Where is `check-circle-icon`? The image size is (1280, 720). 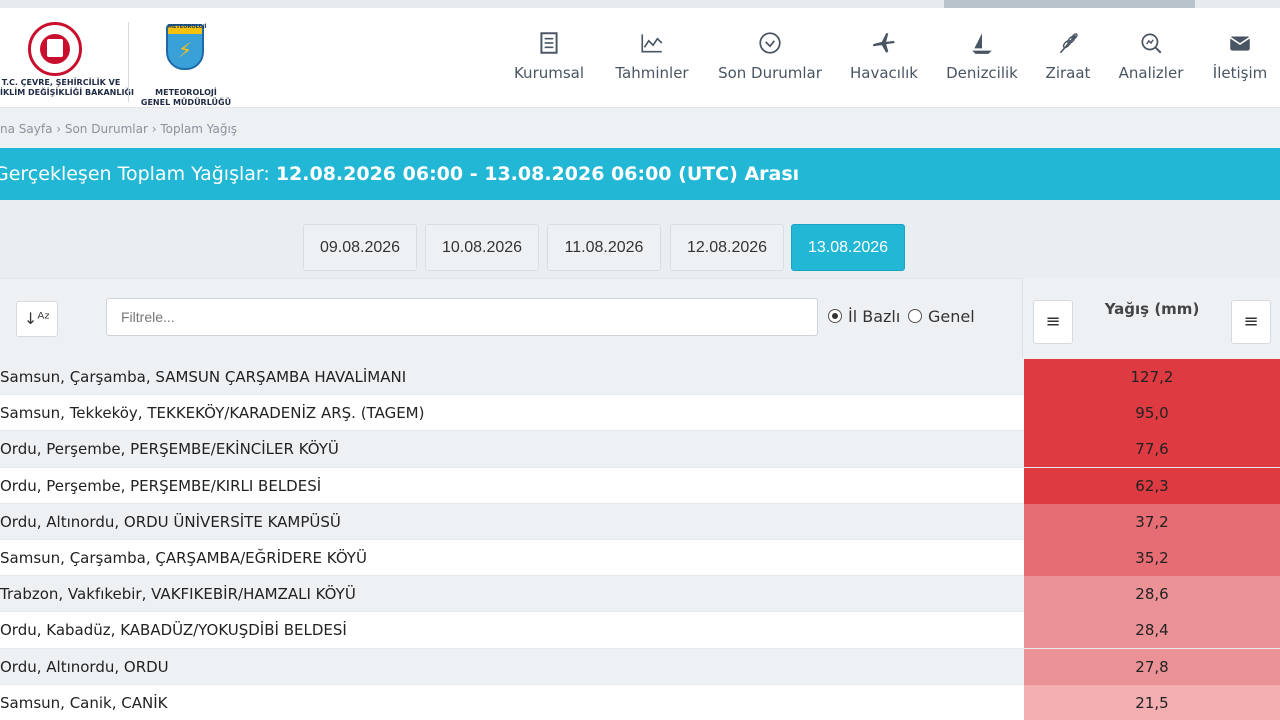 check-circle-icon is located at coordinates (770, 43).